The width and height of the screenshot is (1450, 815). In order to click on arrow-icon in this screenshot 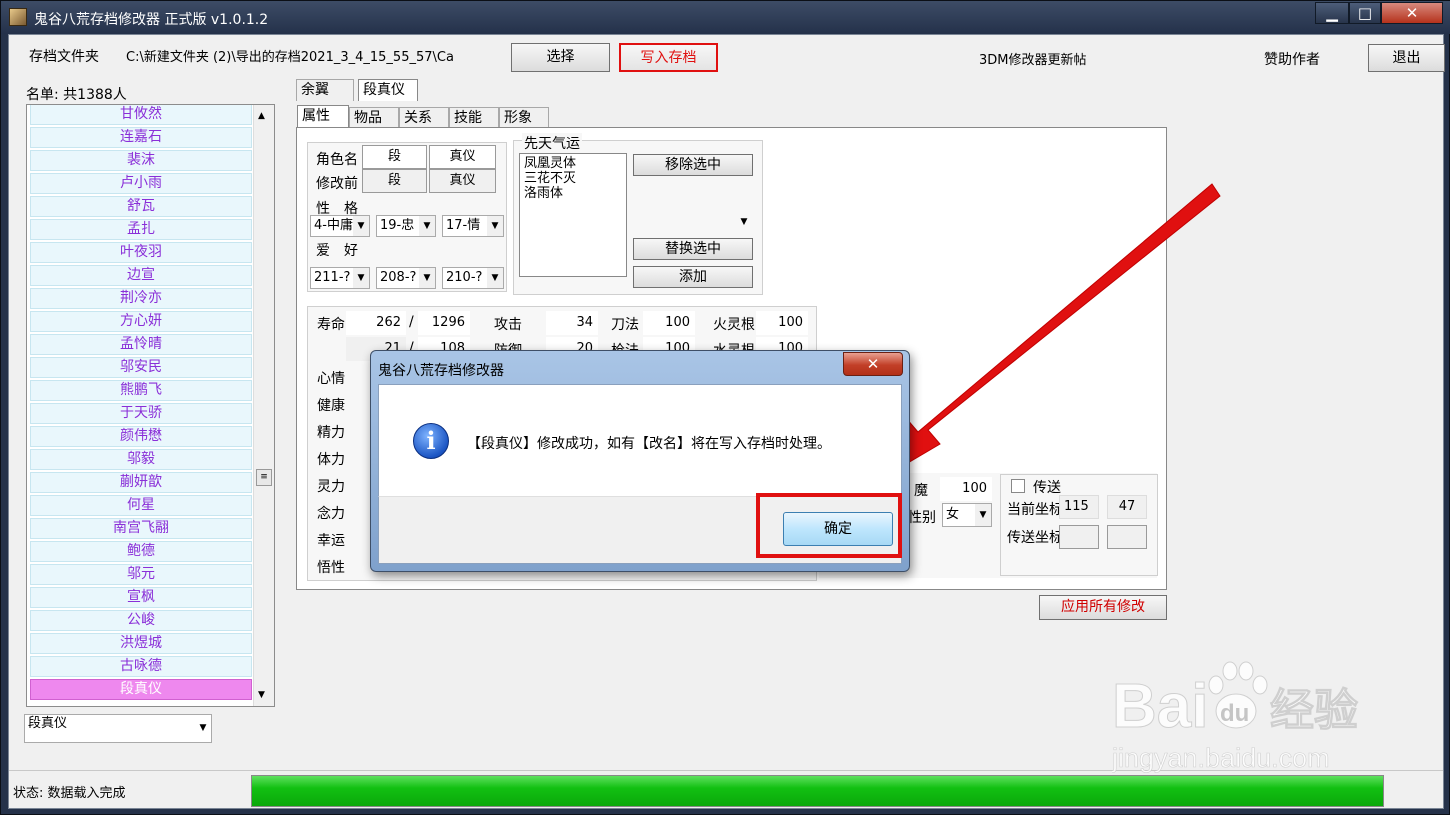, I will do `click(1052, 331)`.